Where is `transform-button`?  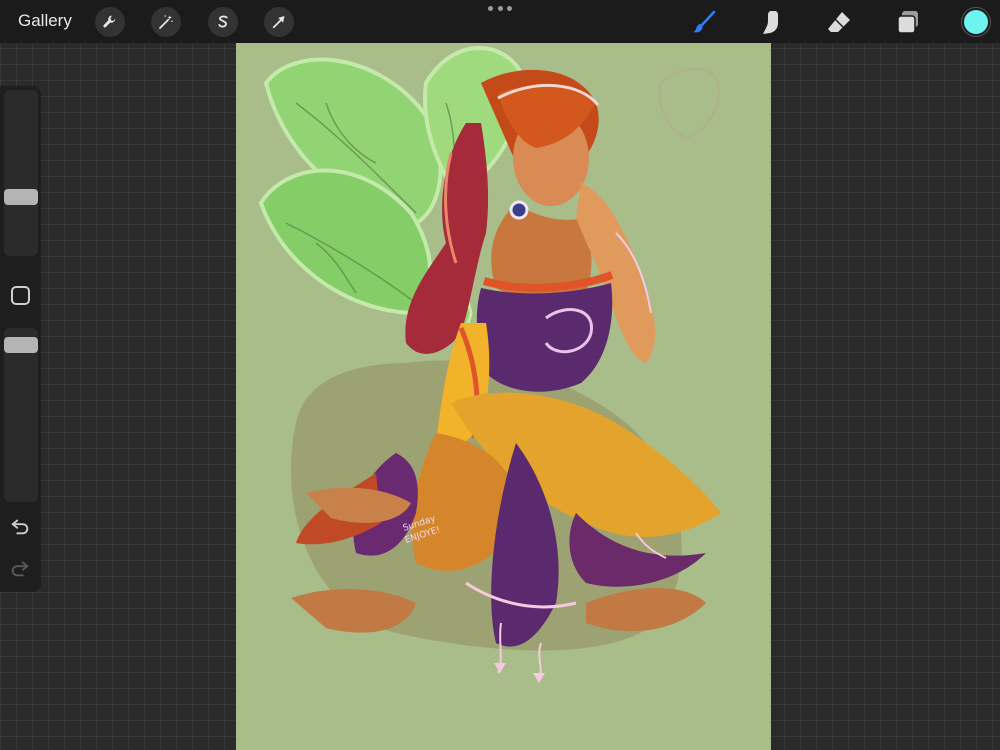 transform-button is located at coordinates (279, 22).